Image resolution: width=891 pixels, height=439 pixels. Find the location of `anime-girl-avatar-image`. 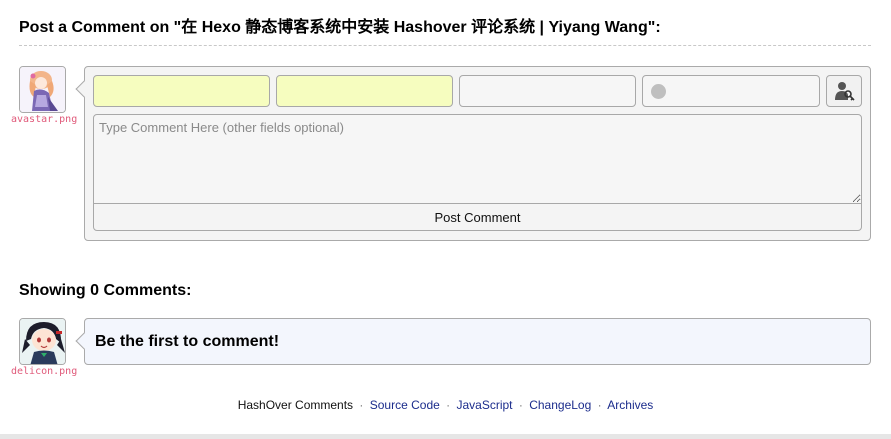

anime-girl-avatar-image is located at coordinates (42, 89).